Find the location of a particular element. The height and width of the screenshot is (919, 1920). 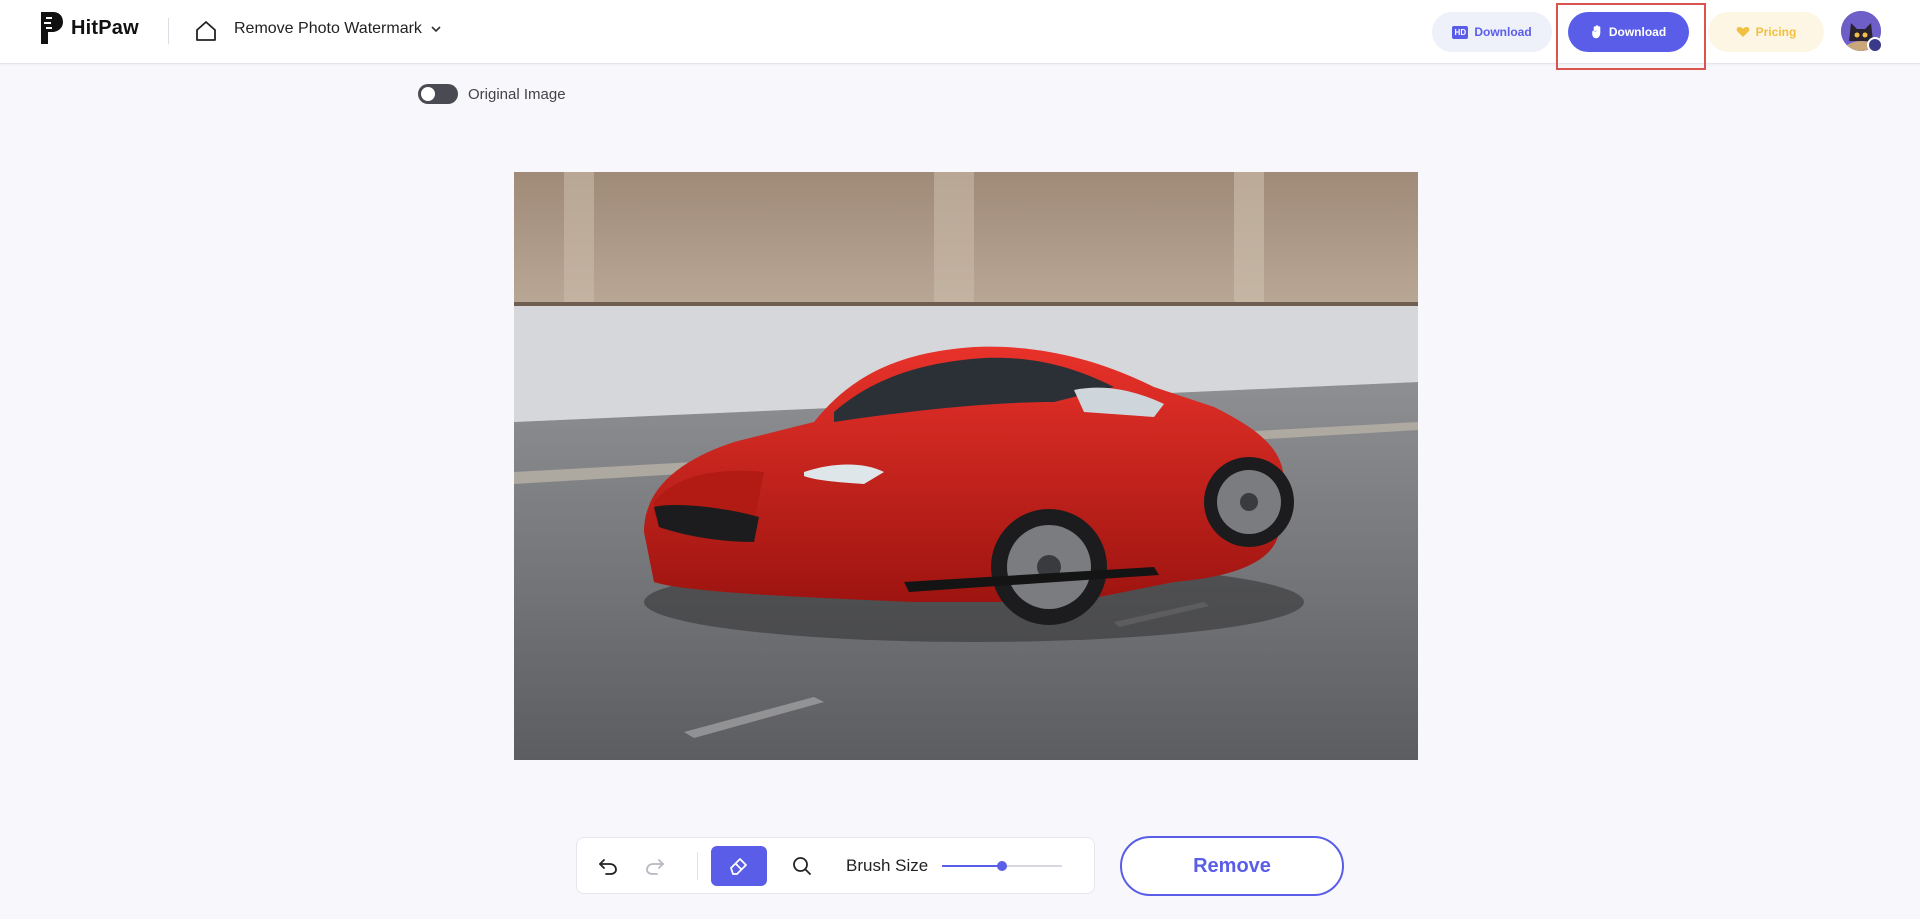

tool-name: Remove Photo Watermark is located at coordinates (328, 28).